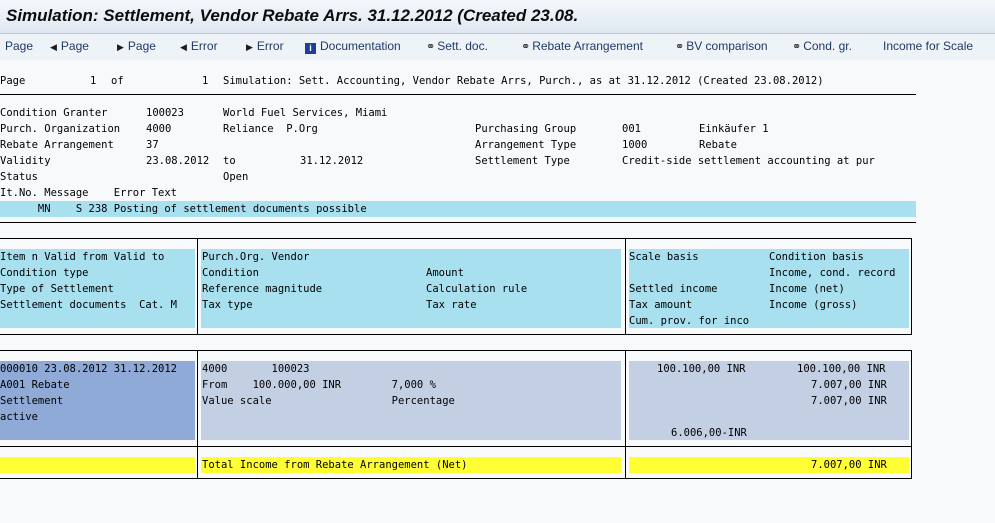  I want to click on previous-error-button: ◀ Error, so click(199, 46).